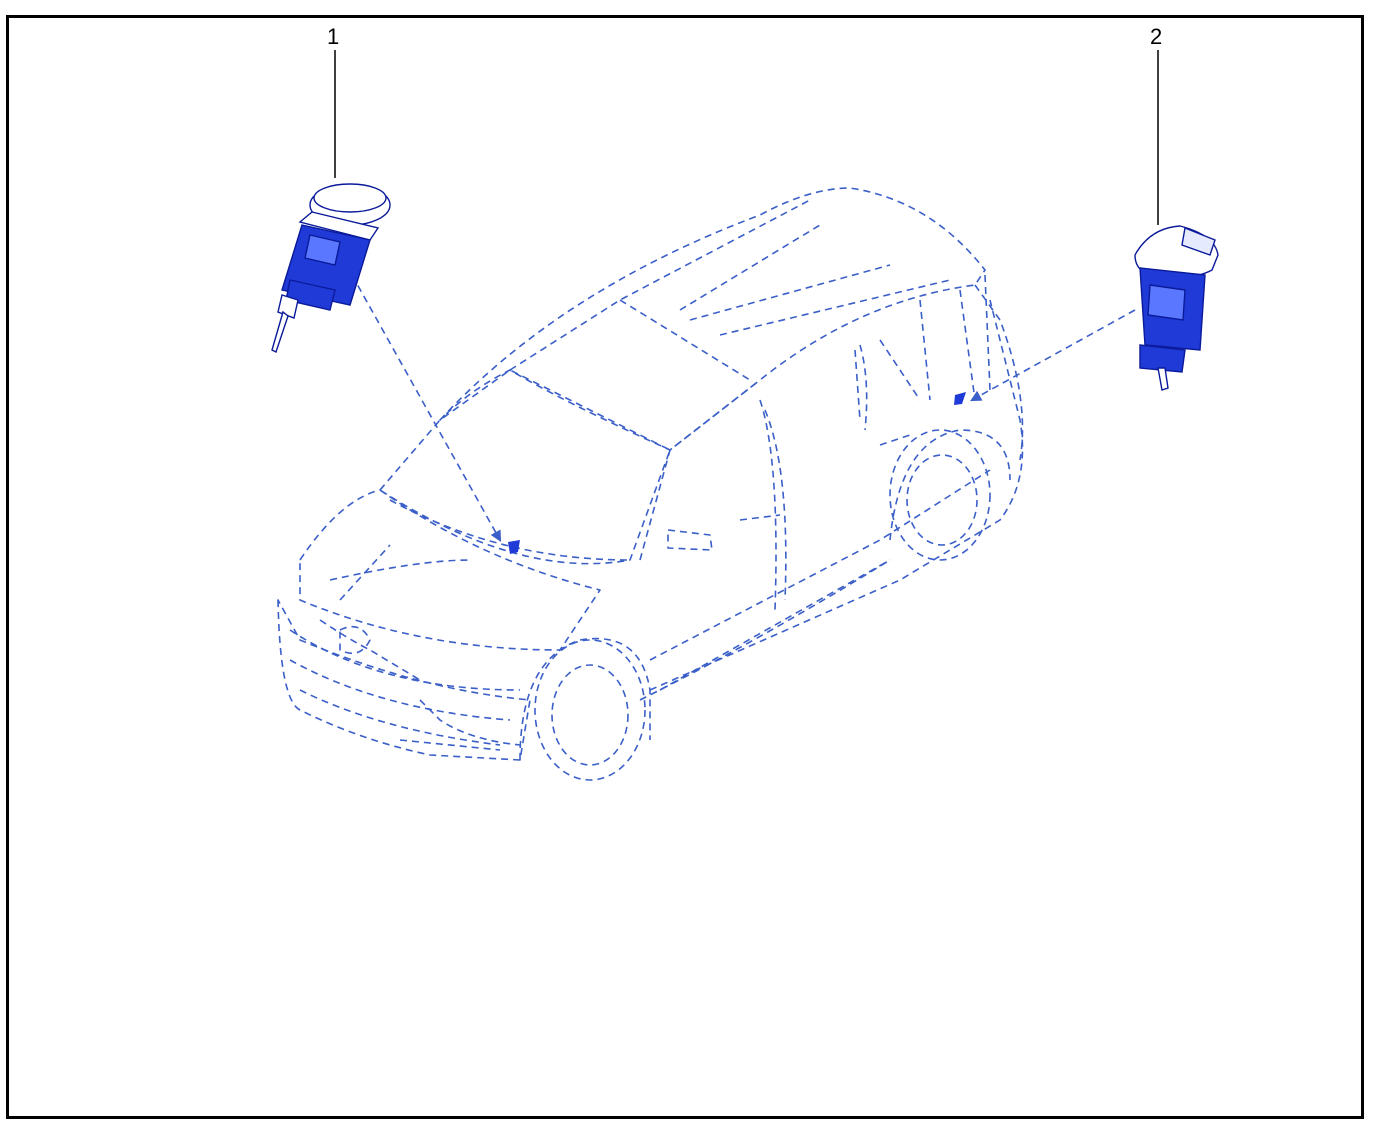 The height and width of the screenshot is (1124, 1392). Describe the element at coordinates (333, 36) in the screenshot. I see `callout-number-1: 1` at that location.